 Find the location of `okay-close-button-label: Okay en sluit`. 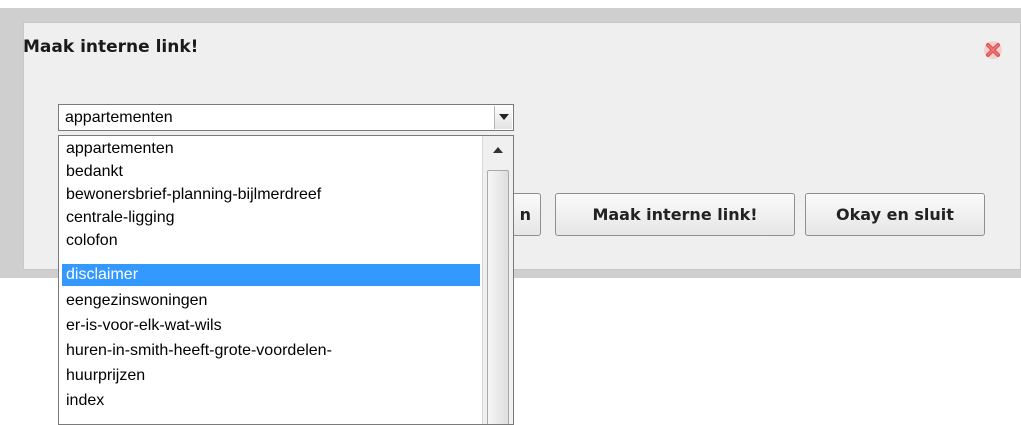

okay-close-button-label: Okay en sluit is located at coordinates (895, 214).